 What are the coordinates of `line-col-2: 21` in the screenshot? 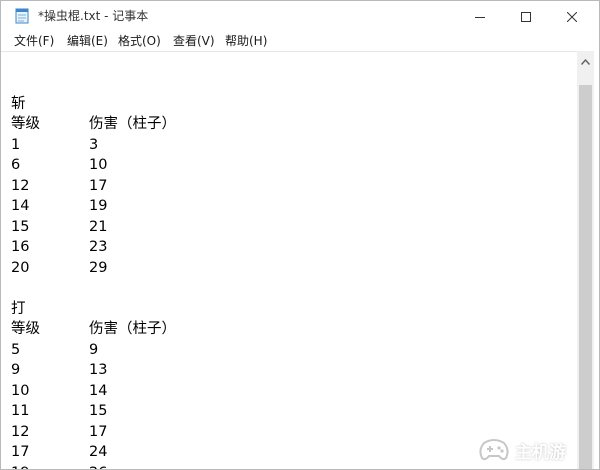 It's located at (98, 226).